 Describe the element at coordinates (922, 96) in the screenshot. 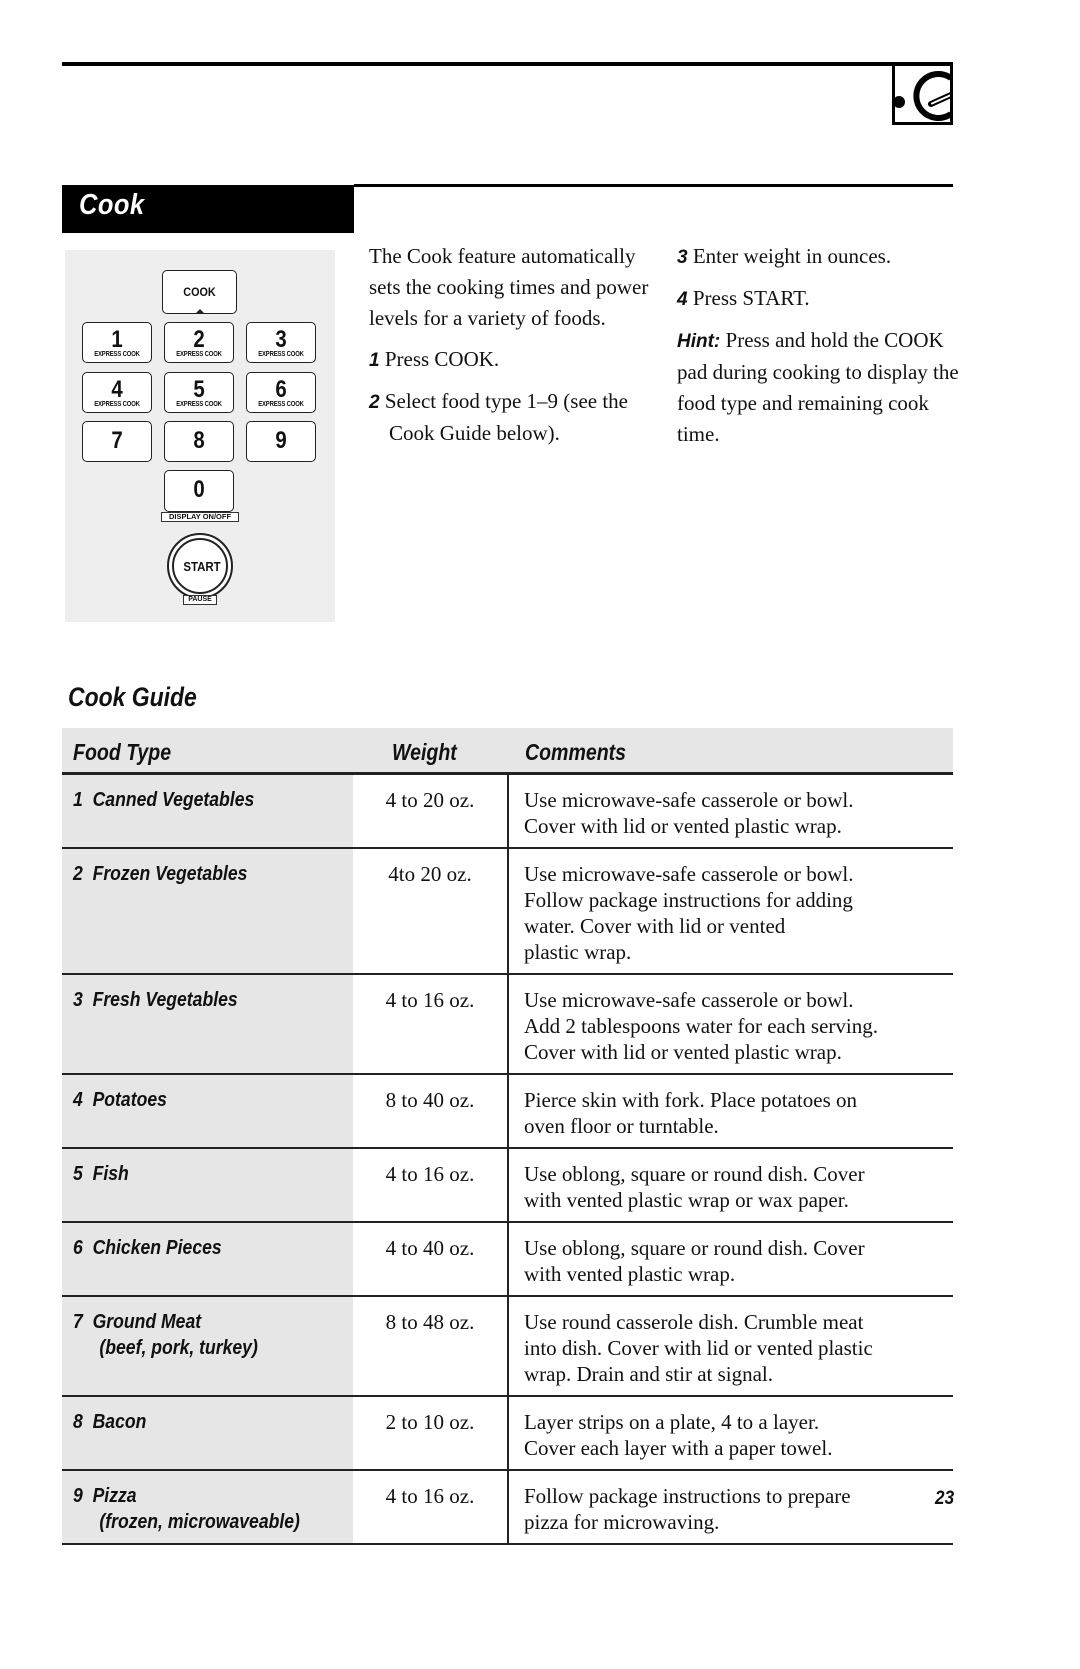

I see `ge-monogram-icon` at that location.